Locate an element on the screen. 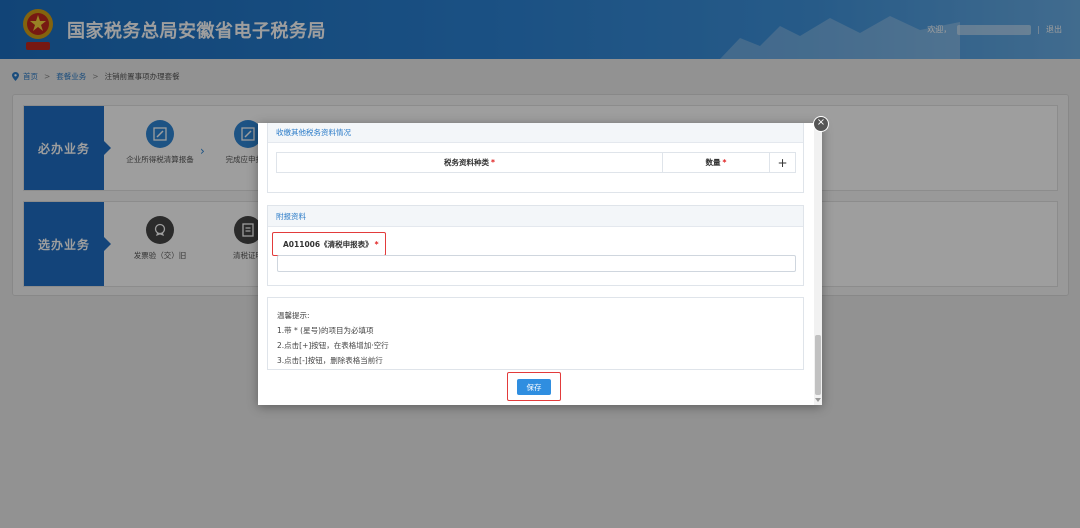 The image size is (1080, 528). column-material-type: 税务资料种类 * is located at coordinates (470, 162).